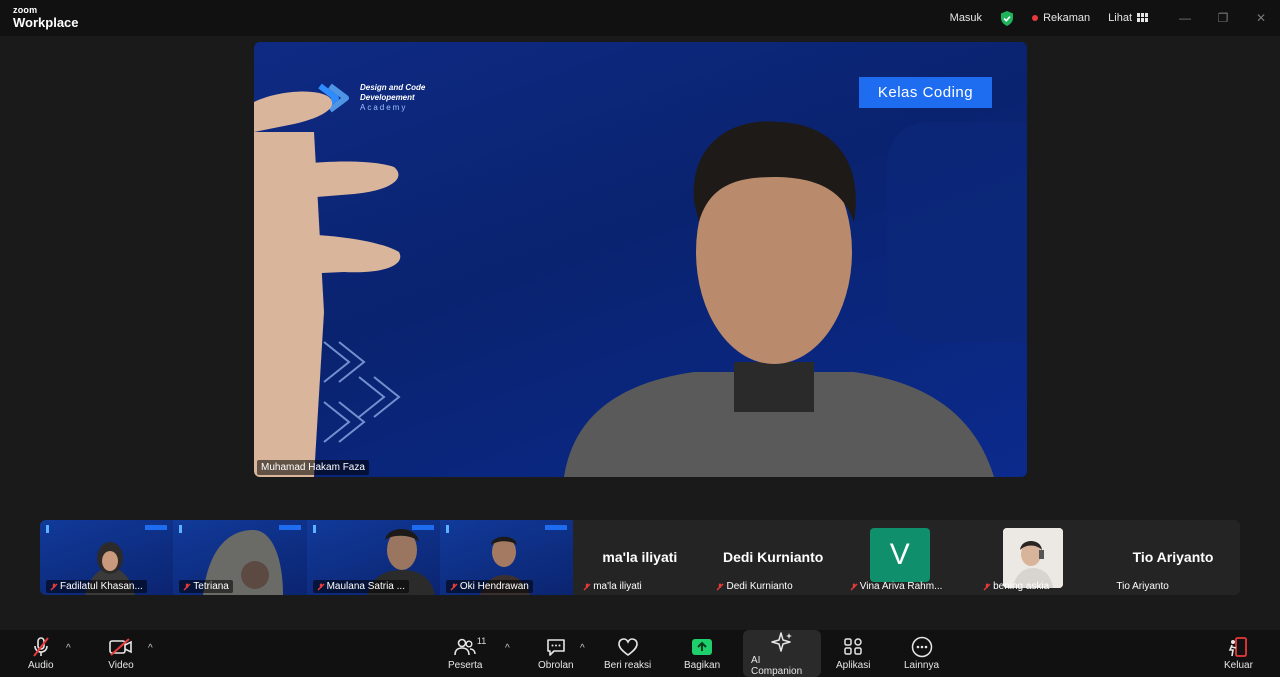  I want to click on muted-microphone-icon, so click(40, 647).